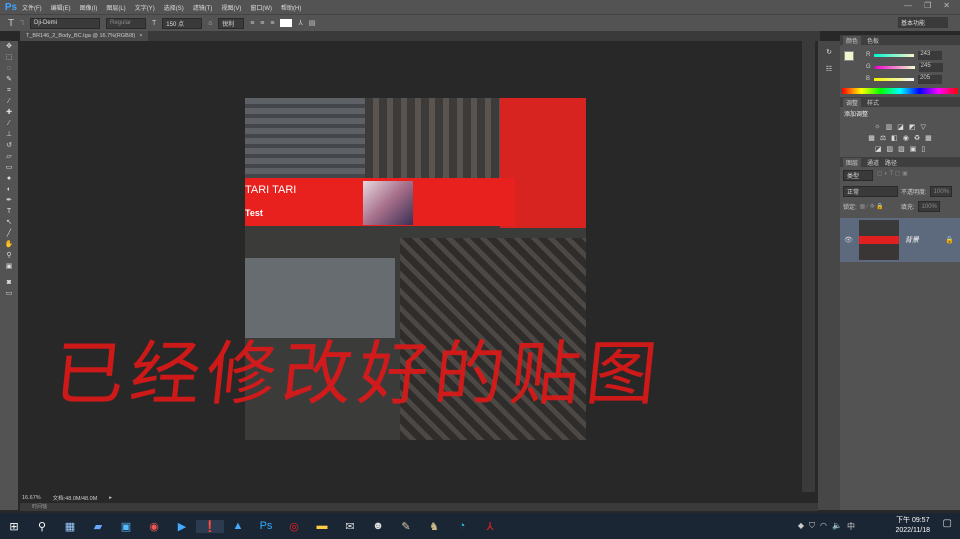  I want to click on marquee-tool-icon: ⬚, so click(9, 57).